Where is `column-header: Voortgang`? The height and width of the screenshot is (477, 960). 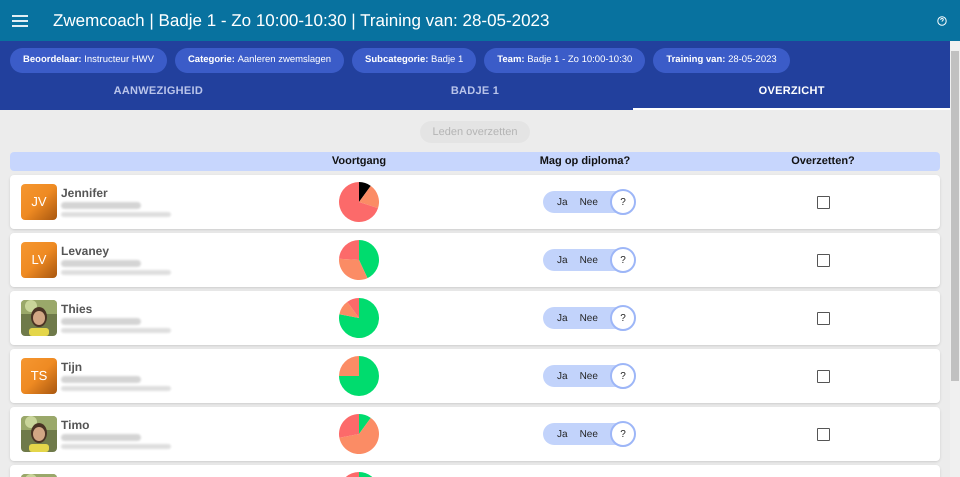
column-header: Voortgang is located at coordinates (359, 162).